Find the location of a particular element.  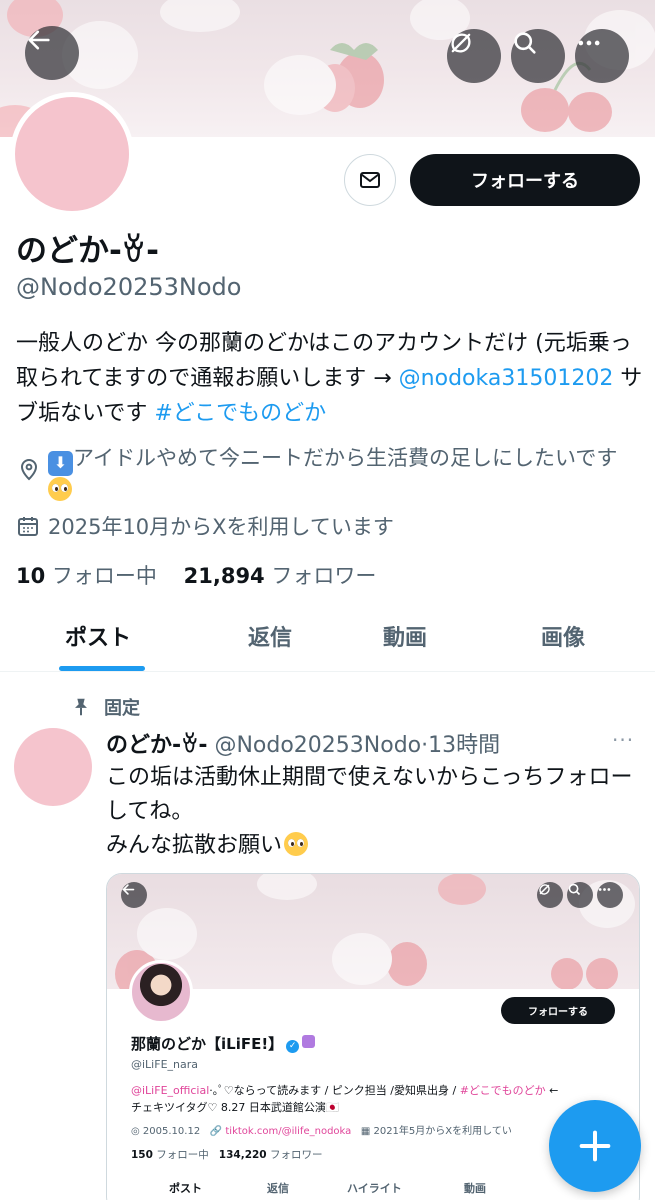

followers-link: 21,894 フォロワー is located at coordinates (280, 576).